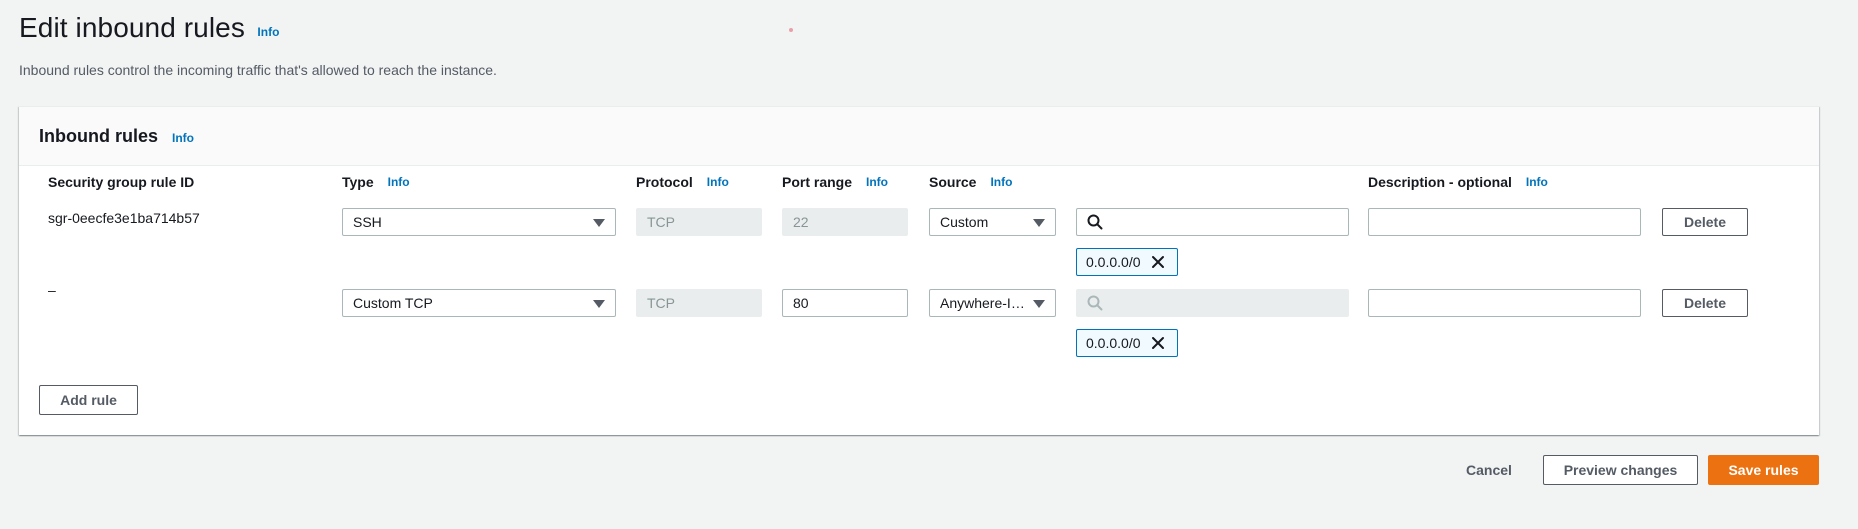 This screenshot has height=529, width=1858. Describe the element at coordinates (367, 222) in the screenshot. I see `type-select-value: SSH` at that location.